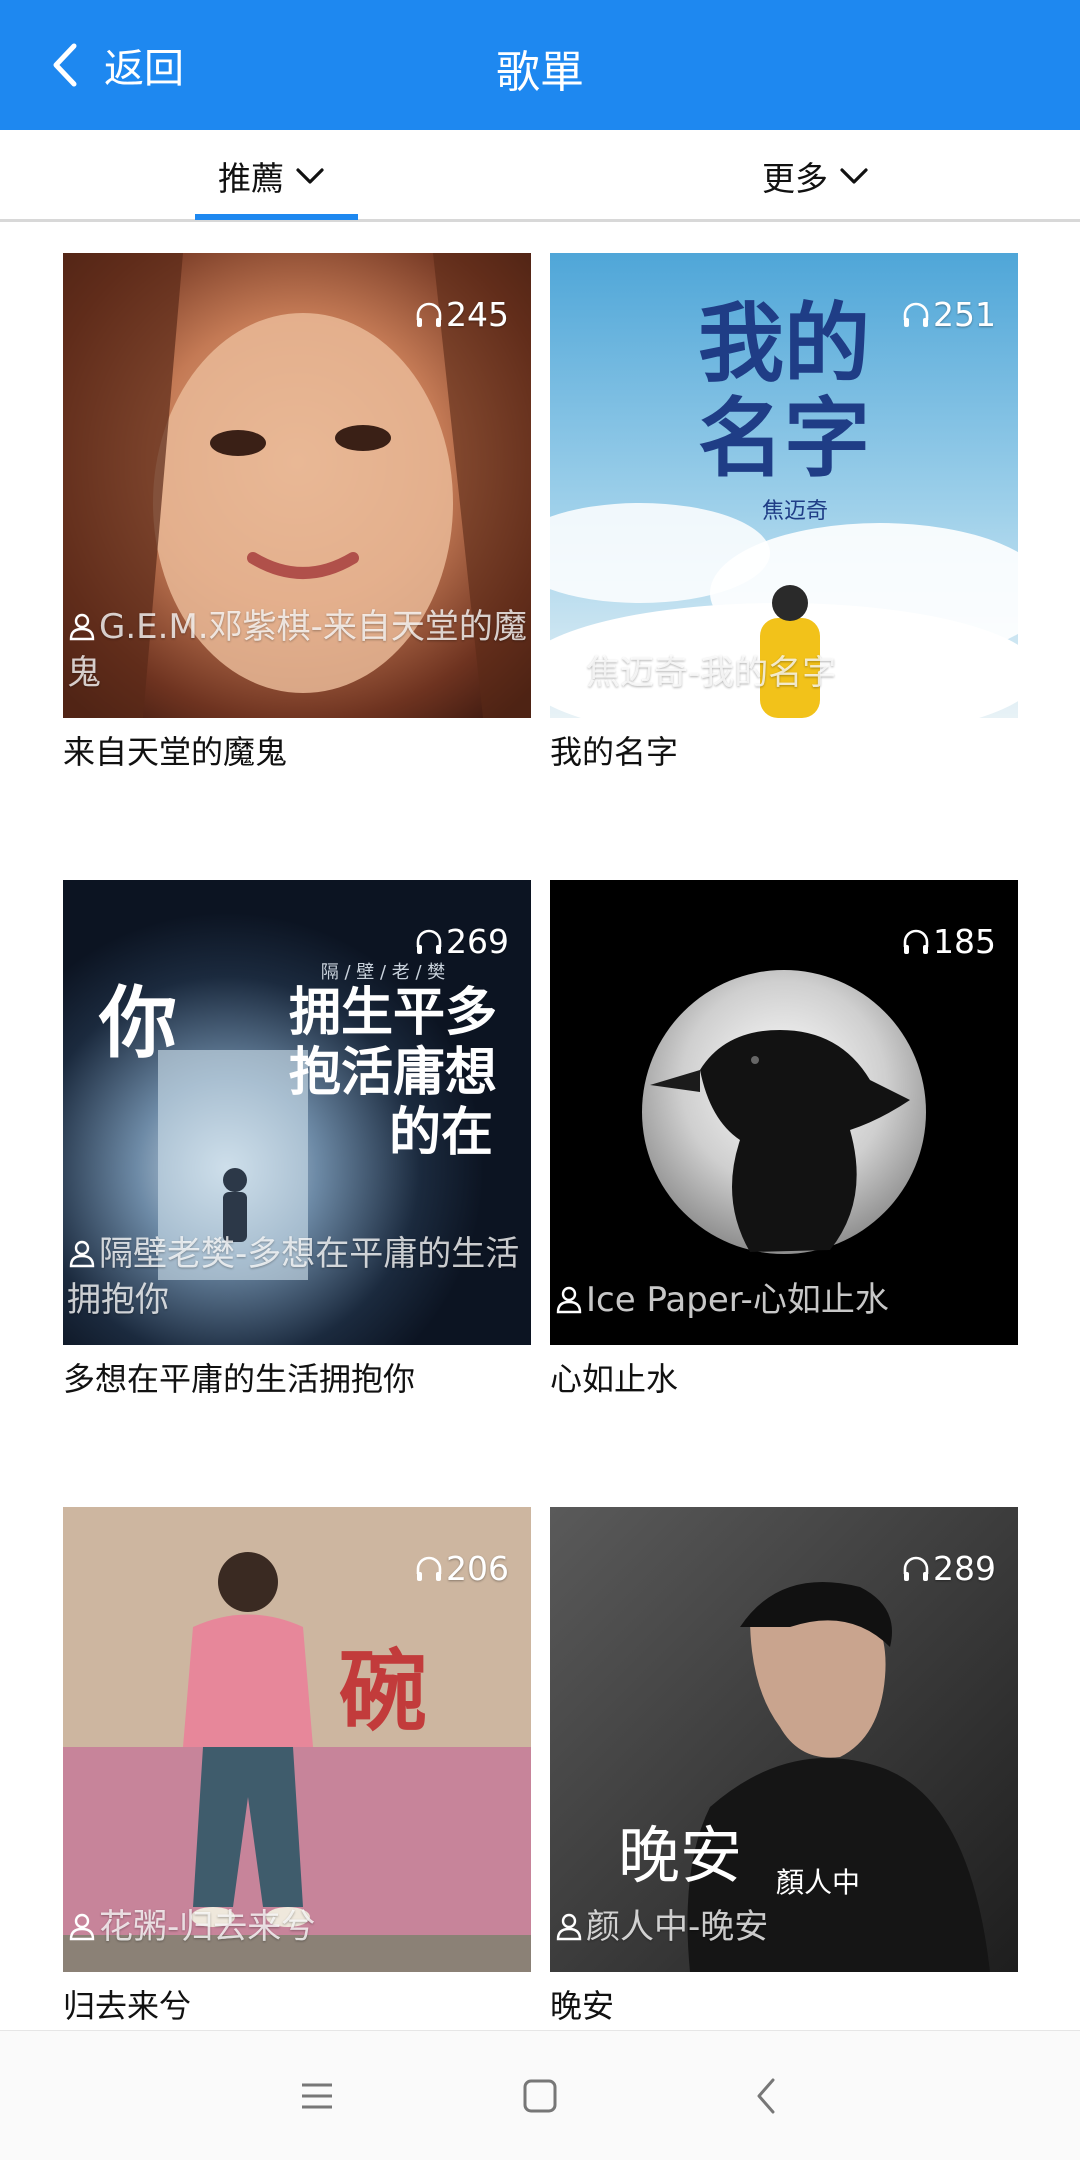 This screenshot has width=1080, height=2160. I want to click on svg-text: 我的, so click(784, 343).